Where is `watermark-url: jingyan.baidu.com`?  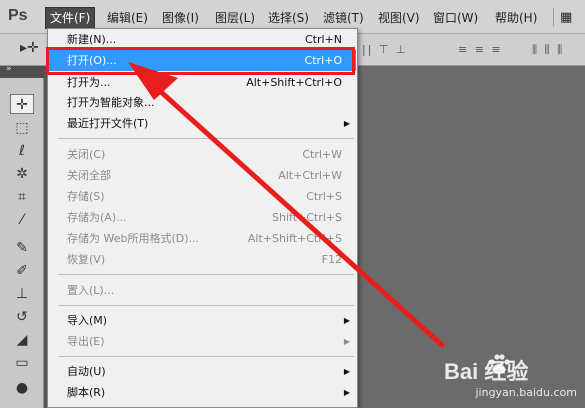
watermark-url: jingyan.baidu.com is located at coordinates (526, 392).